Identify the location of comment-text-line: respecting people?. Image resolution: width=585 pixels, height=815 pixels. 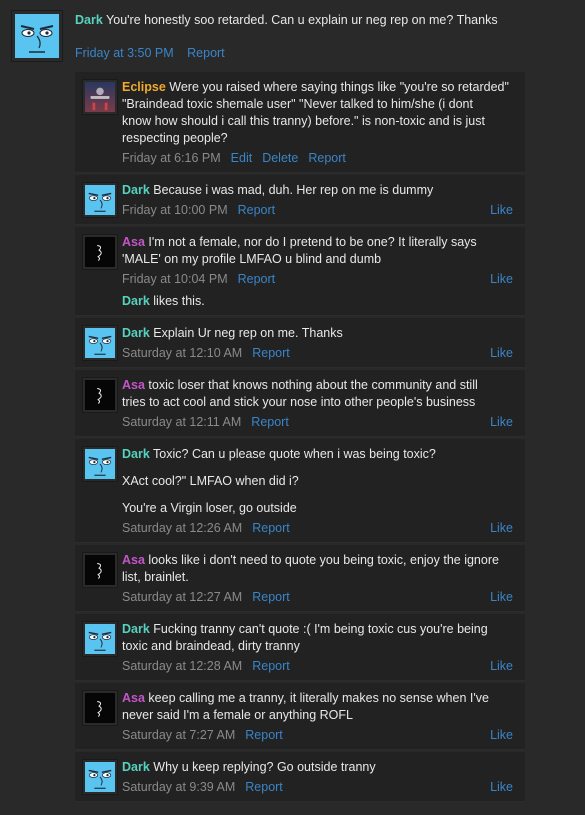
(175, 138).